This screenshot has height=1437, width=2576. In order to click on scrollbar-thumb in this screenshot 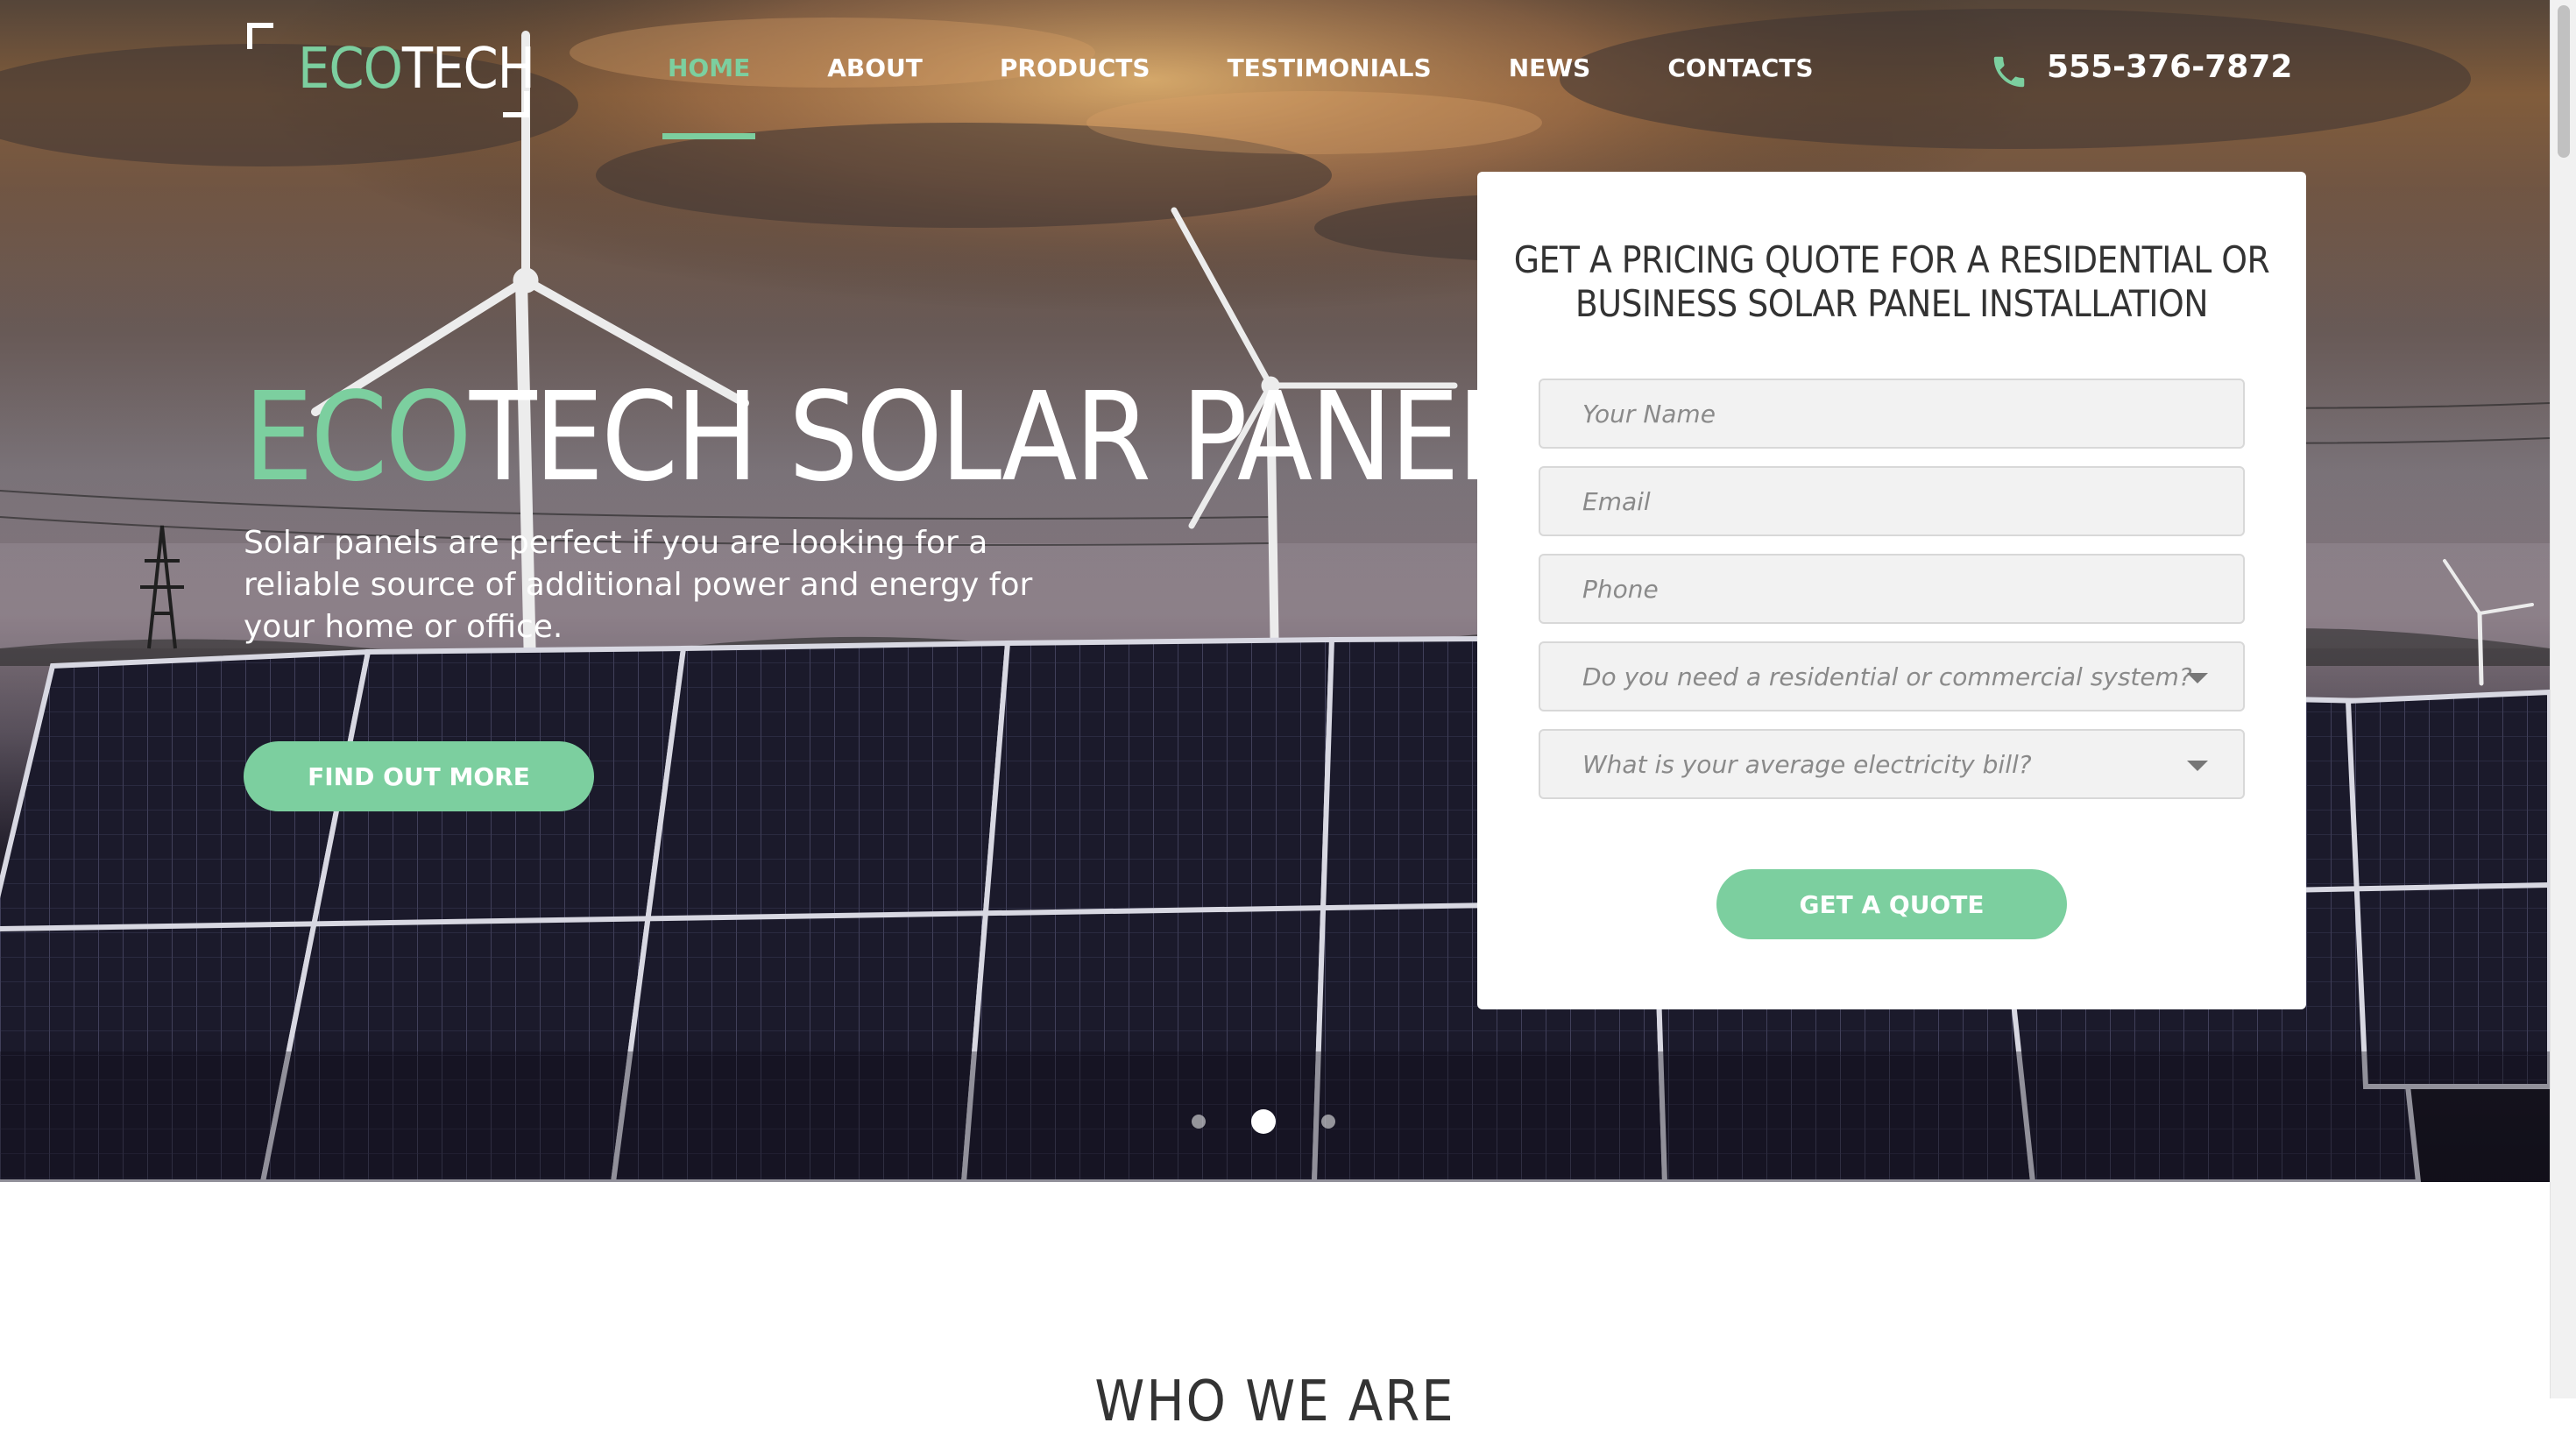, I will do `click(2564, 81)`.